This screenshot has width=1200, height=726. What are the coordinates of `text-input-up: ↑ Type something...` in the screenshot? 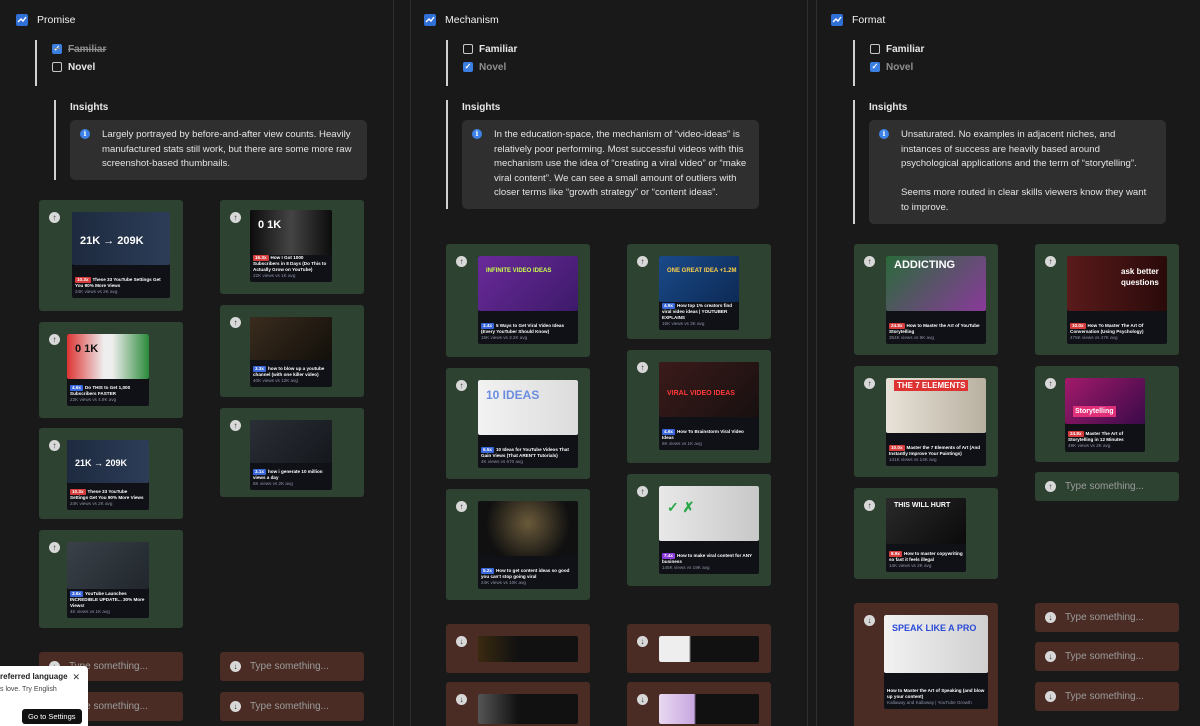 It's located at (1107, 486).